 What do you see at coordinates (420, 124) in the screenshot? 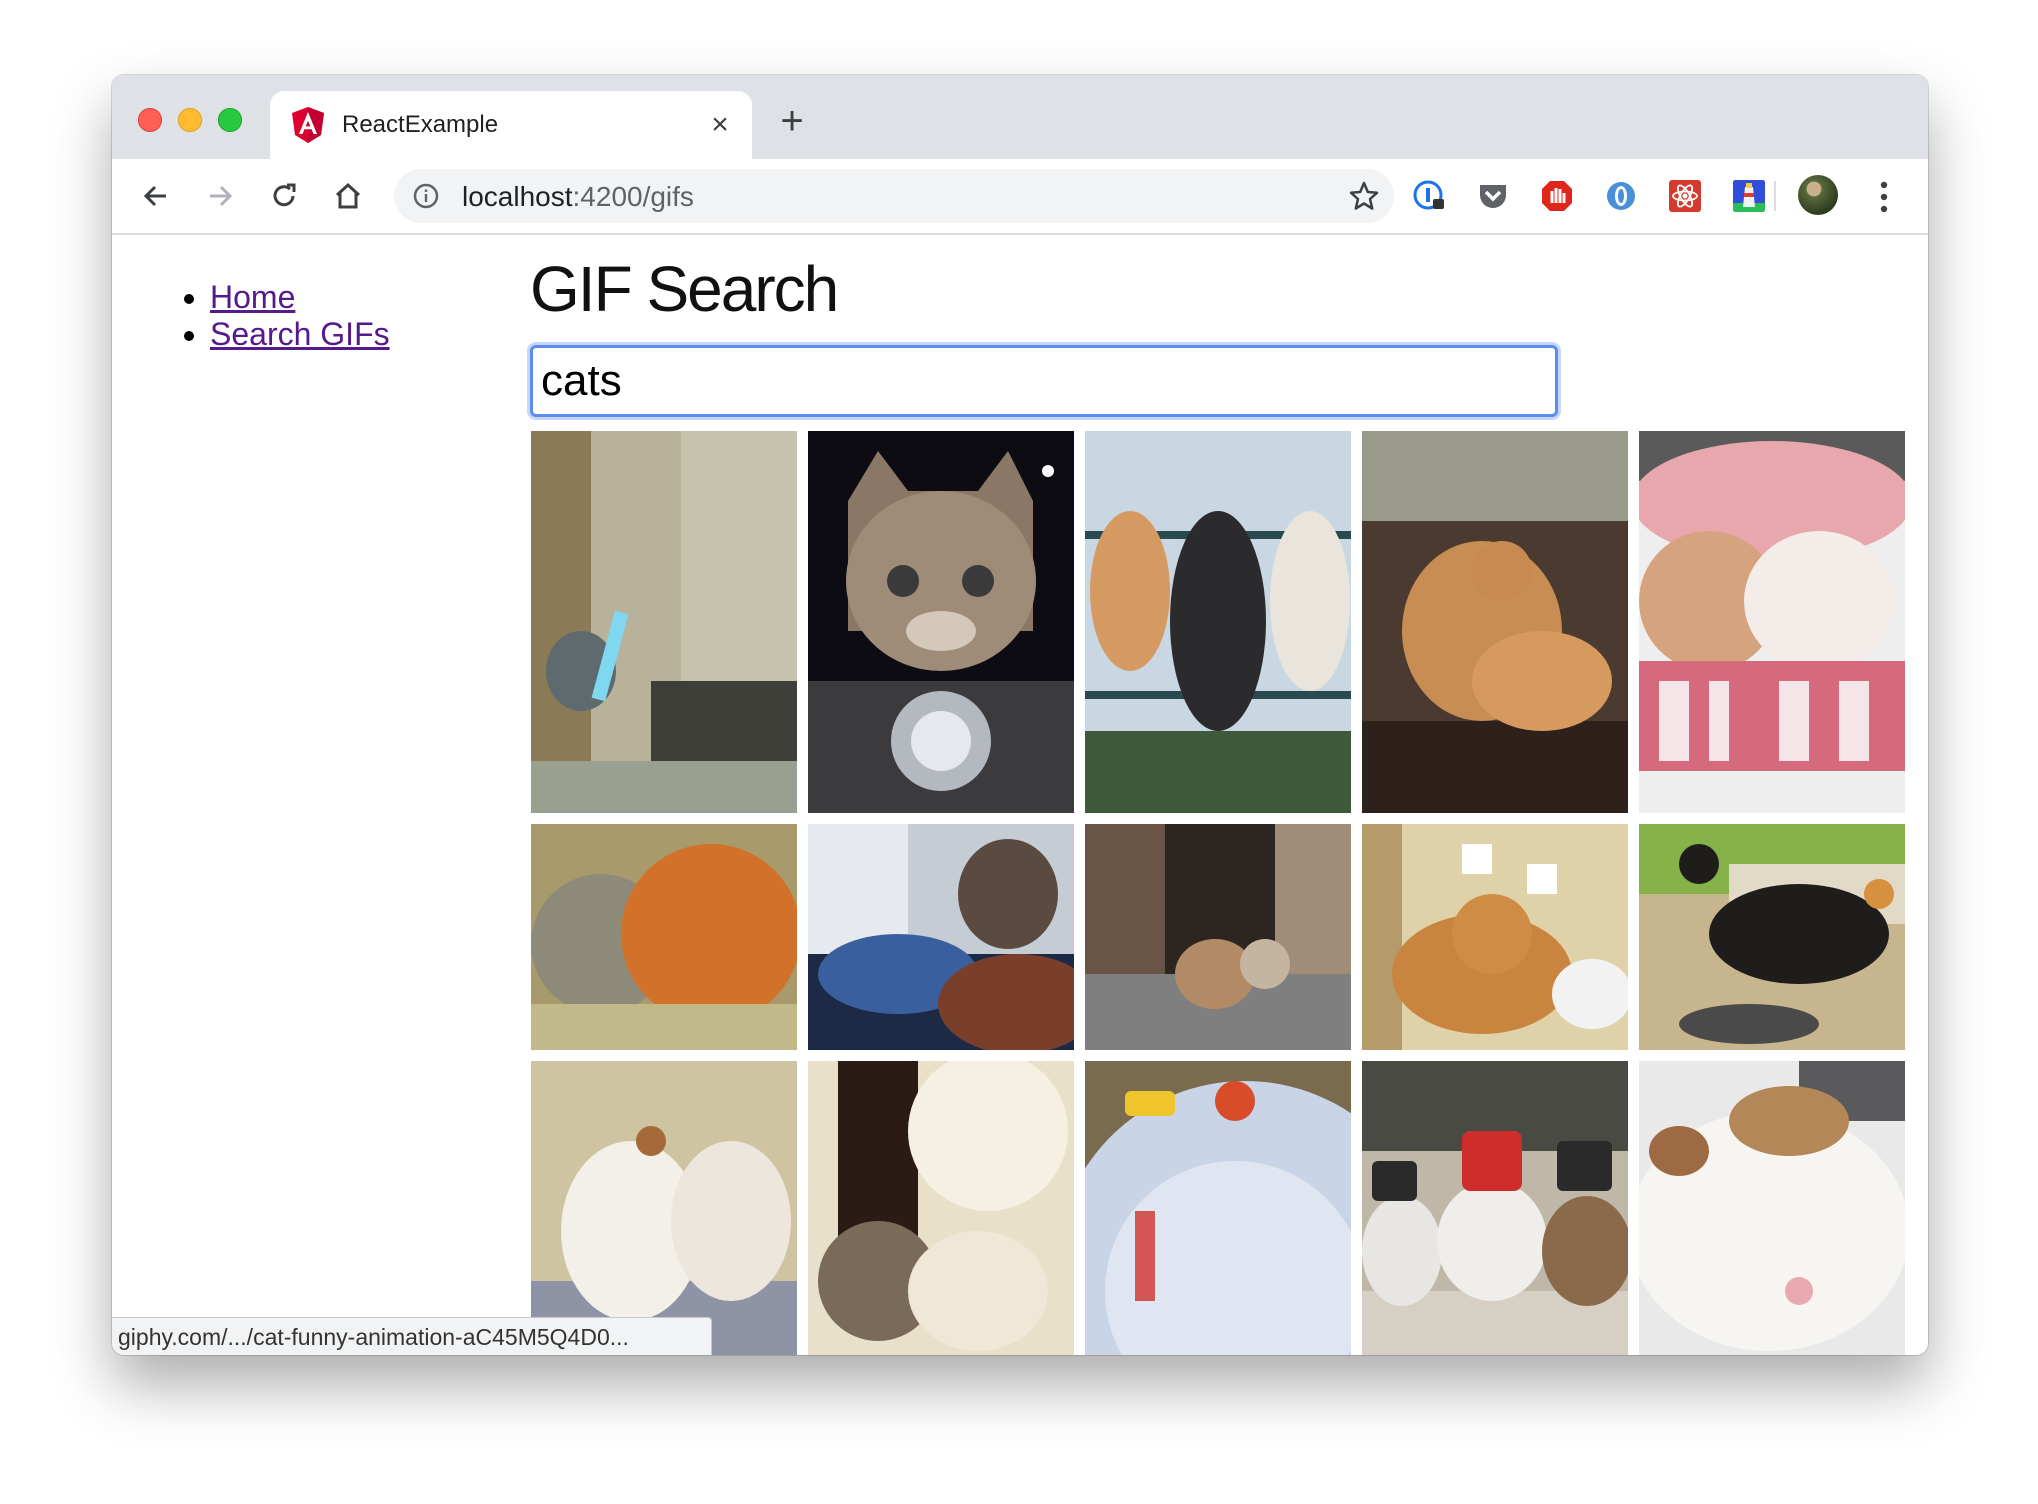
I see `tab-title: ReactExample` at bounding box center [420, 124].